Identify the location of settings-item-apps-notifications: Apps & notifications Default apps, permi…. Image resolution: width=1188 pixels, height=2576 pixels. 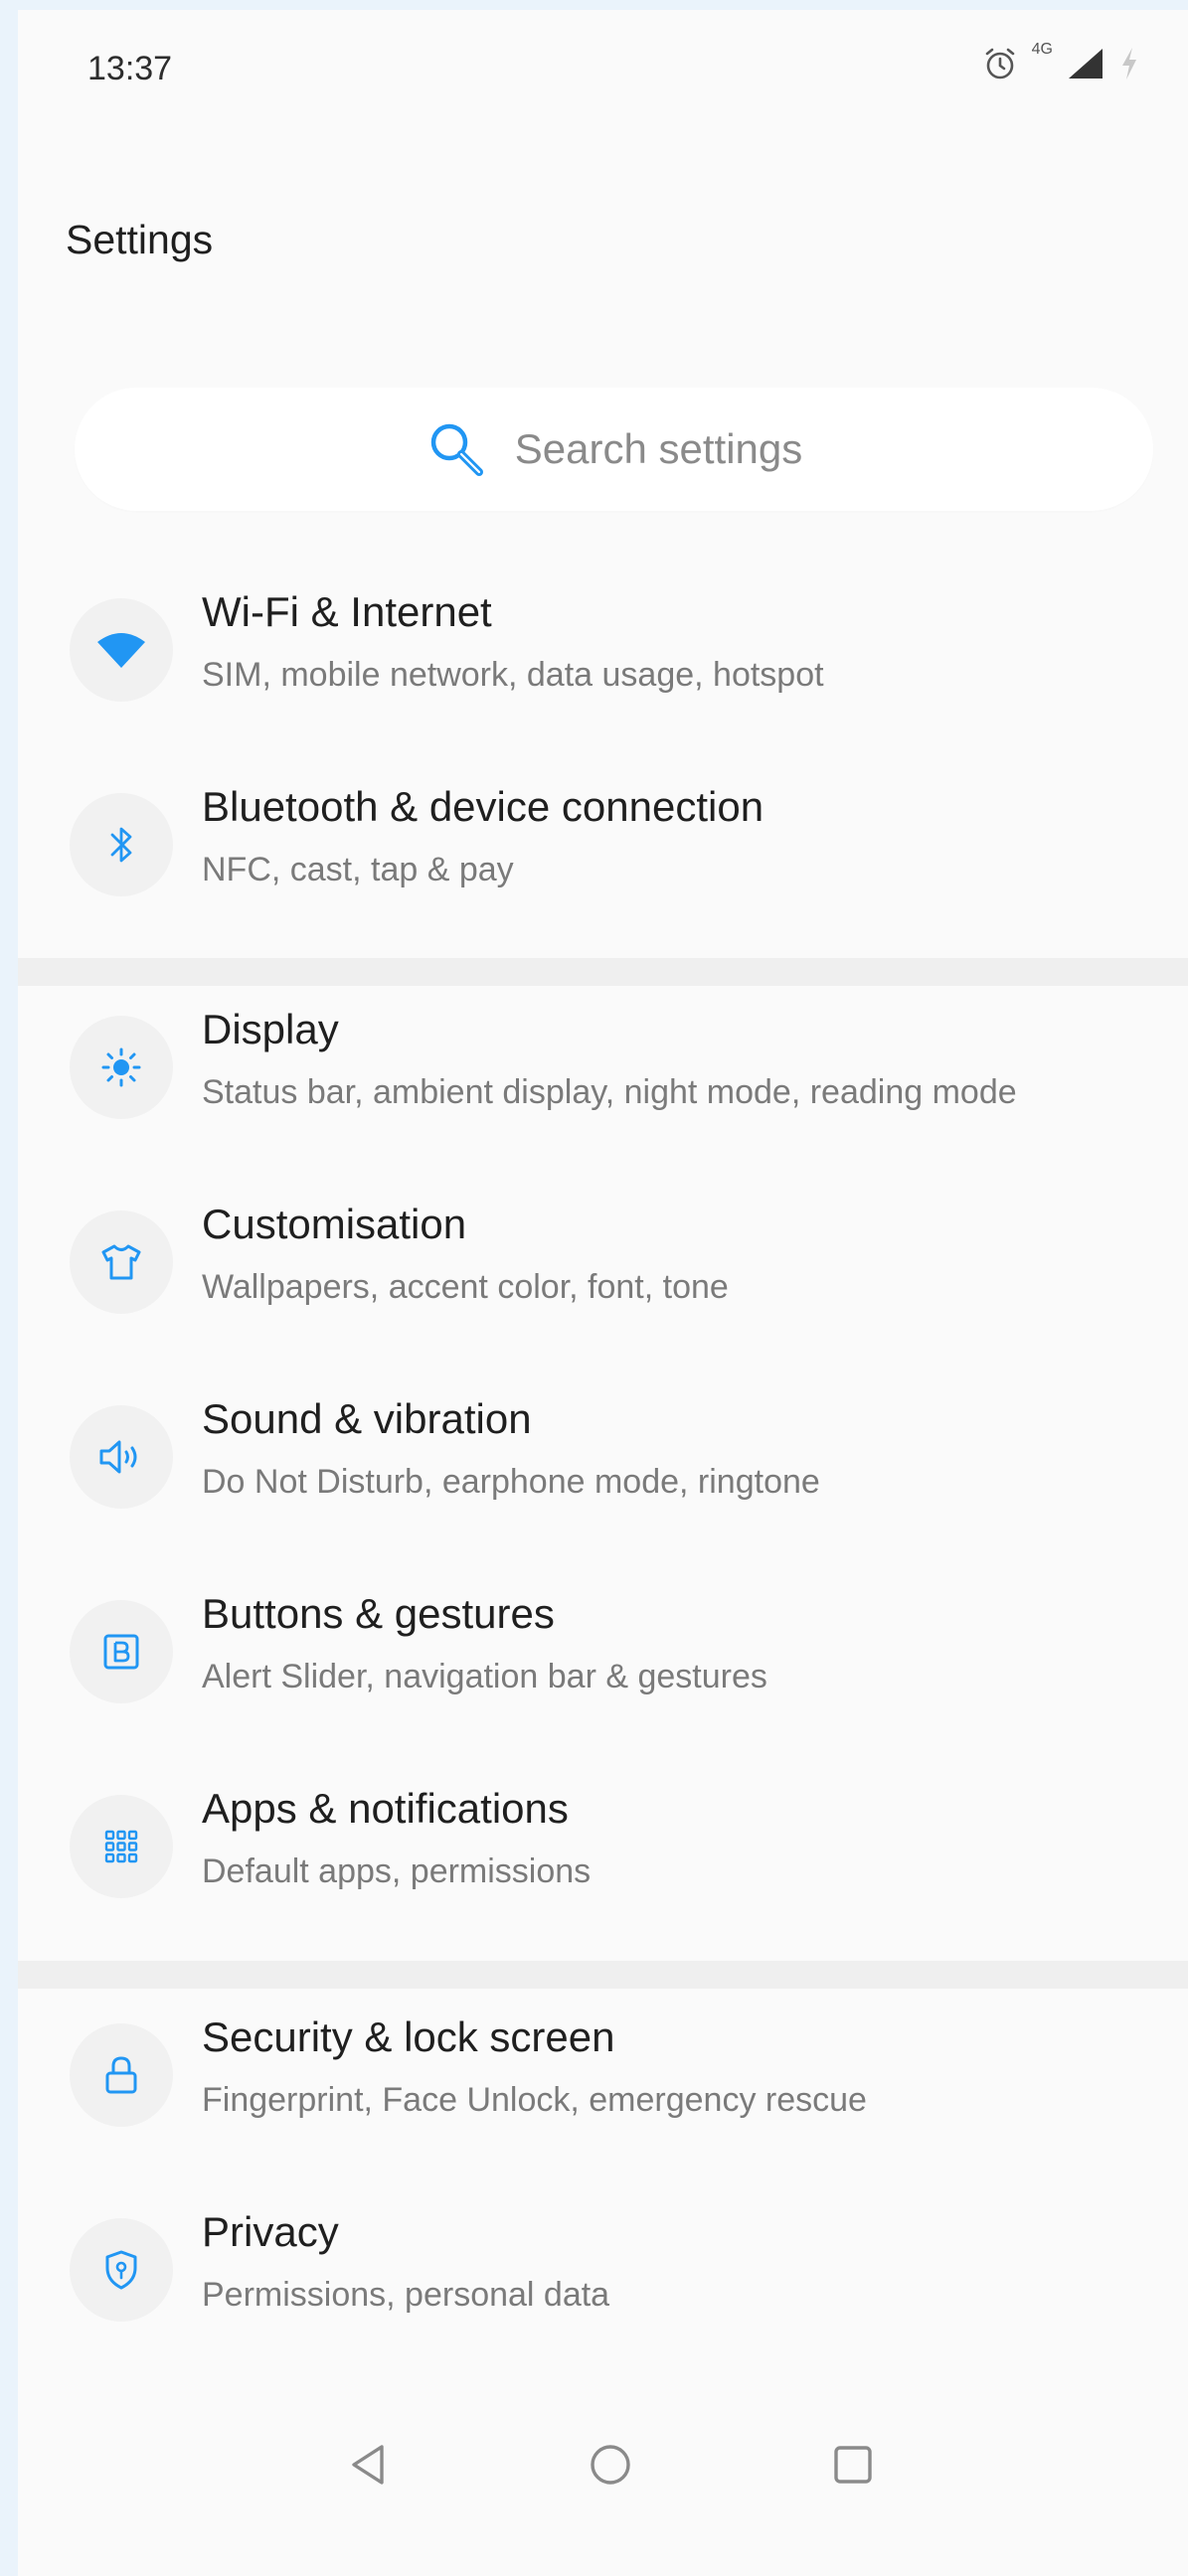
(603, 1846).